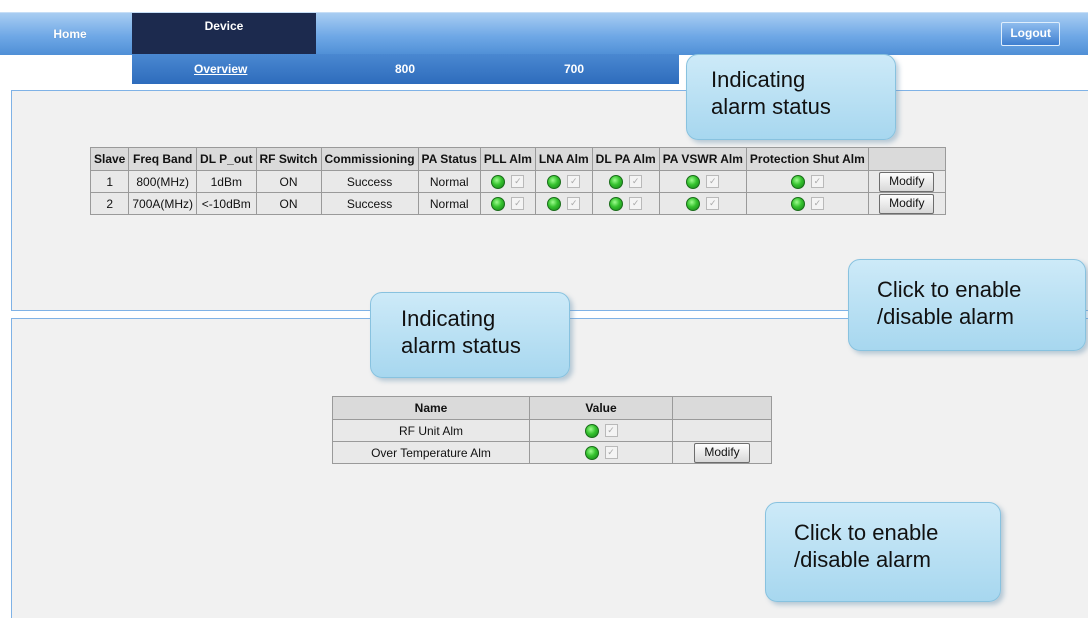 The height and width of the screenshot is (618, 1088). What do you see at coordinates (109, 203) in the screenshot?
I see `cell-slave: 2` at bounding box center [109, 203].